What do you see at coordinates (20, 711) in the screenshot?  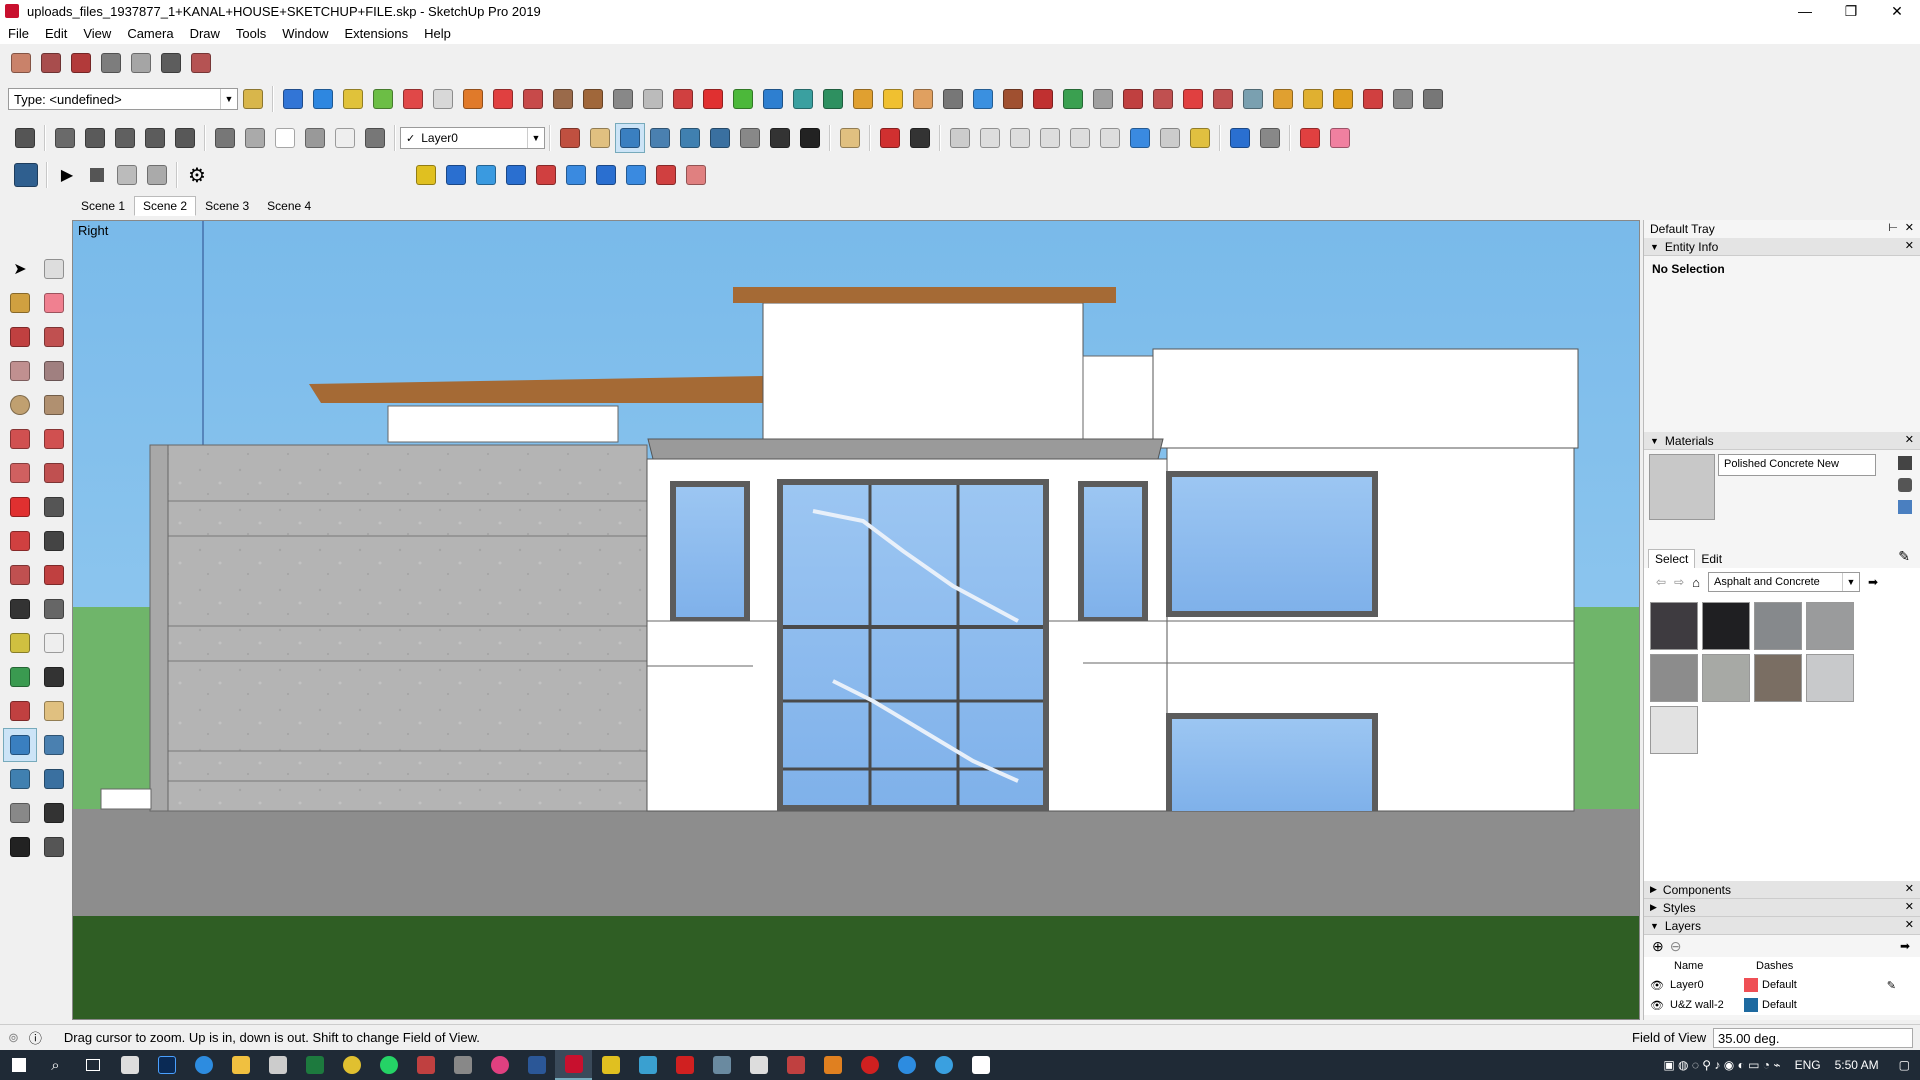 I see `orbit-tool` at bounding box center [20, 711].